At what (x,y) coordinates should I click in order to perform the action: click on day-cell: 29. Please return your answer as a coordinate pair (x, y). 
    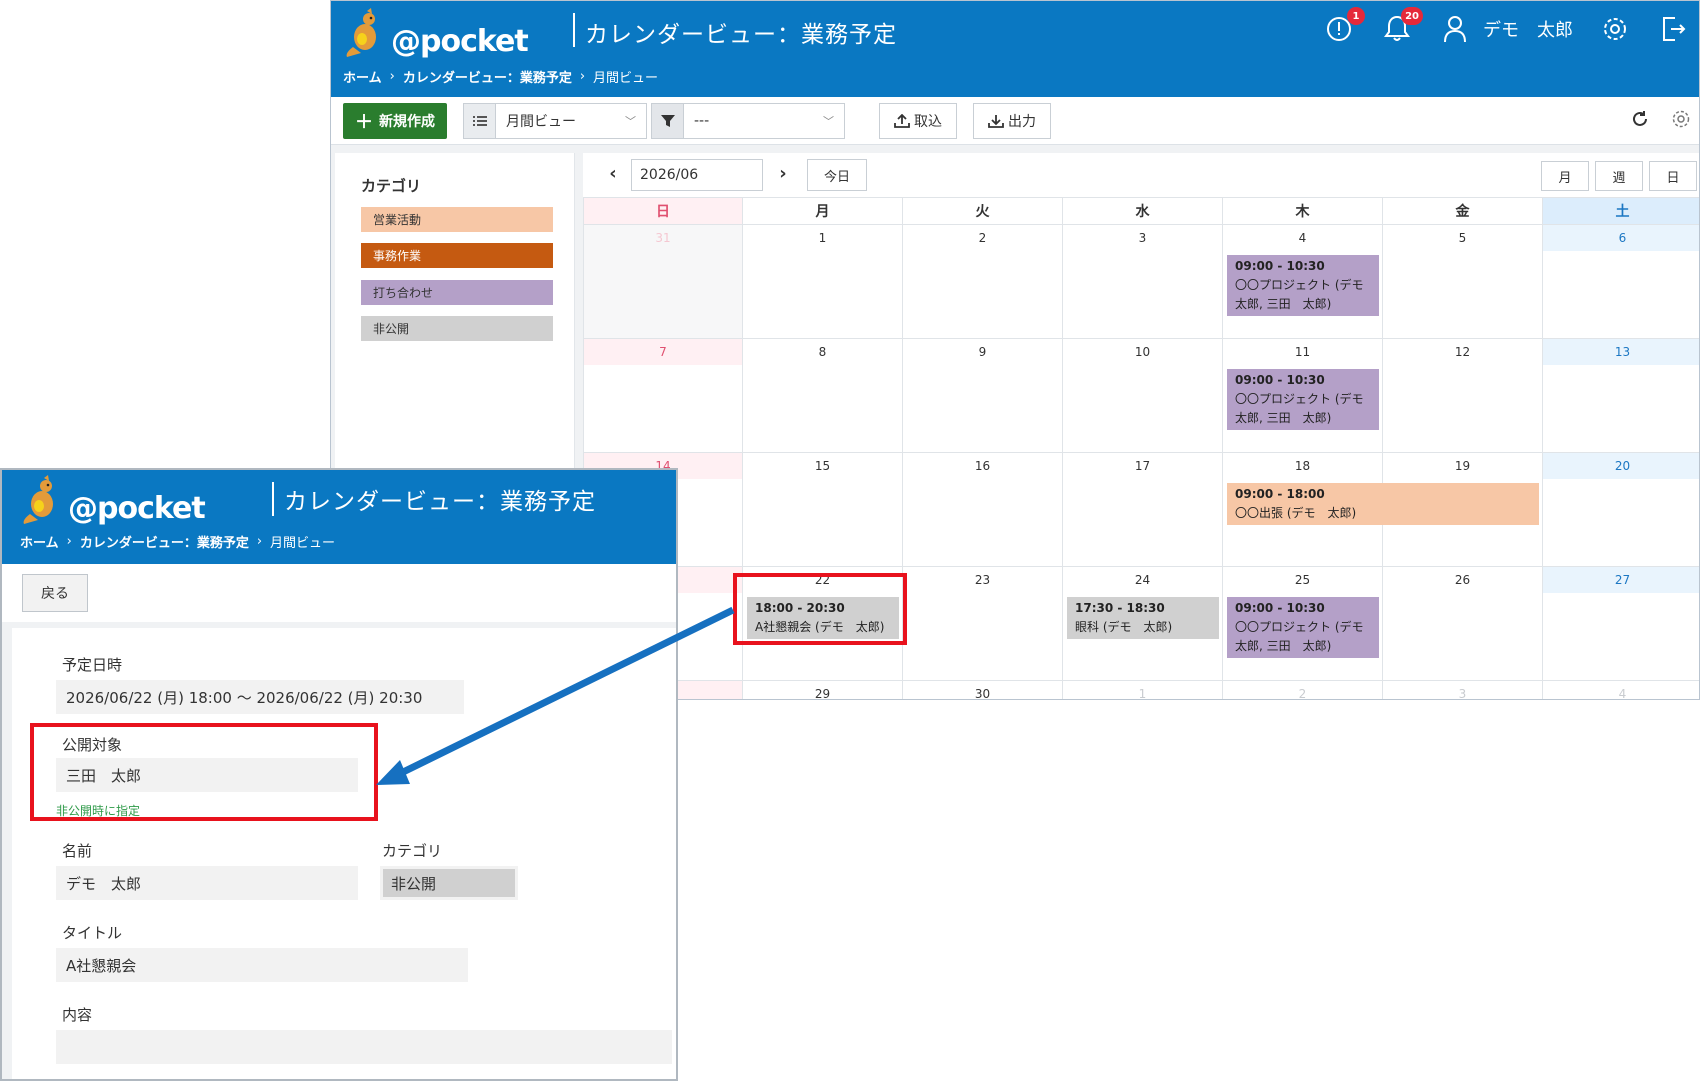
    Looking at the image, I should click on (823, 690).